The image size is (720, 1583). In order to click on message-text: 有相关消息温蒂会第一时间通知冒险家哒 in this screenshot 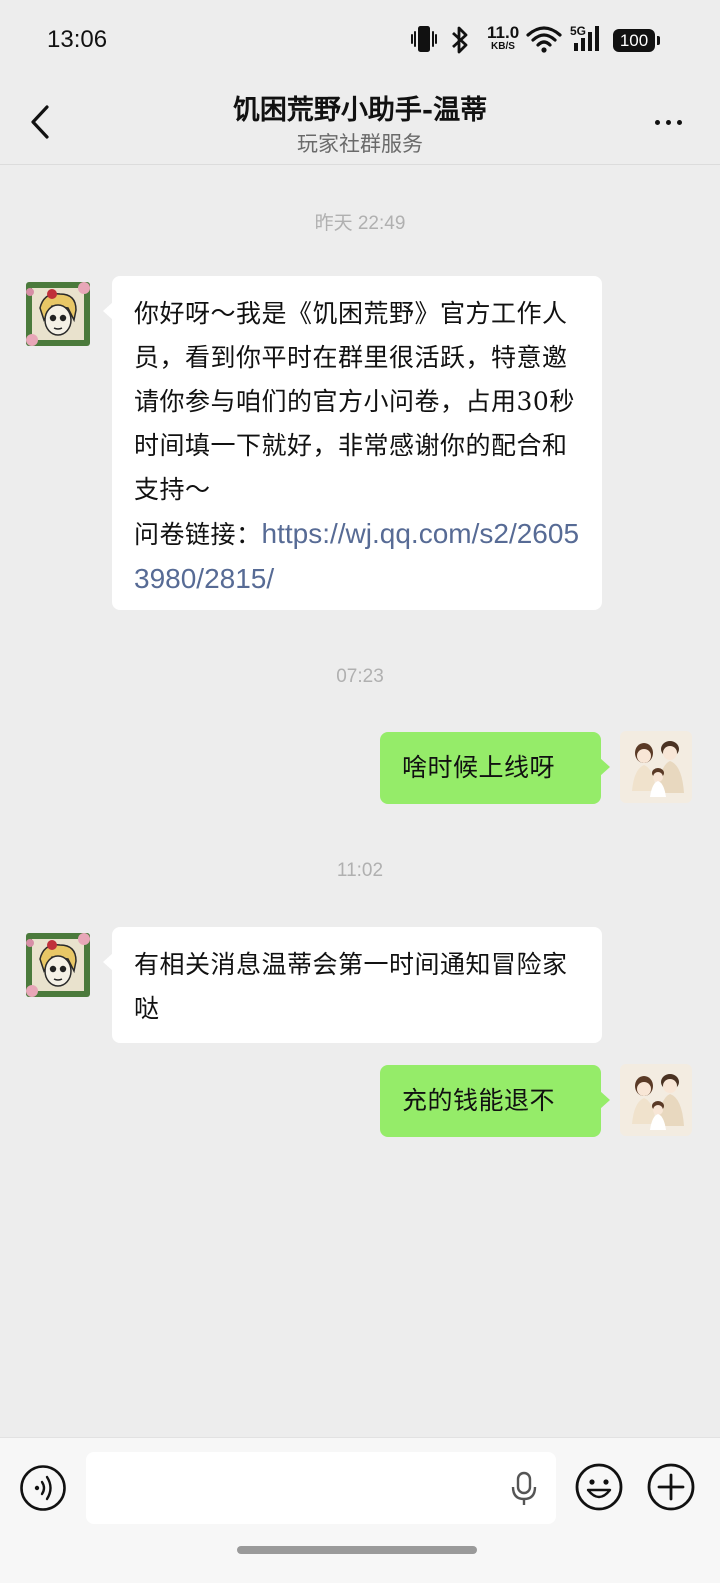, I will do `click(351, 986)`.